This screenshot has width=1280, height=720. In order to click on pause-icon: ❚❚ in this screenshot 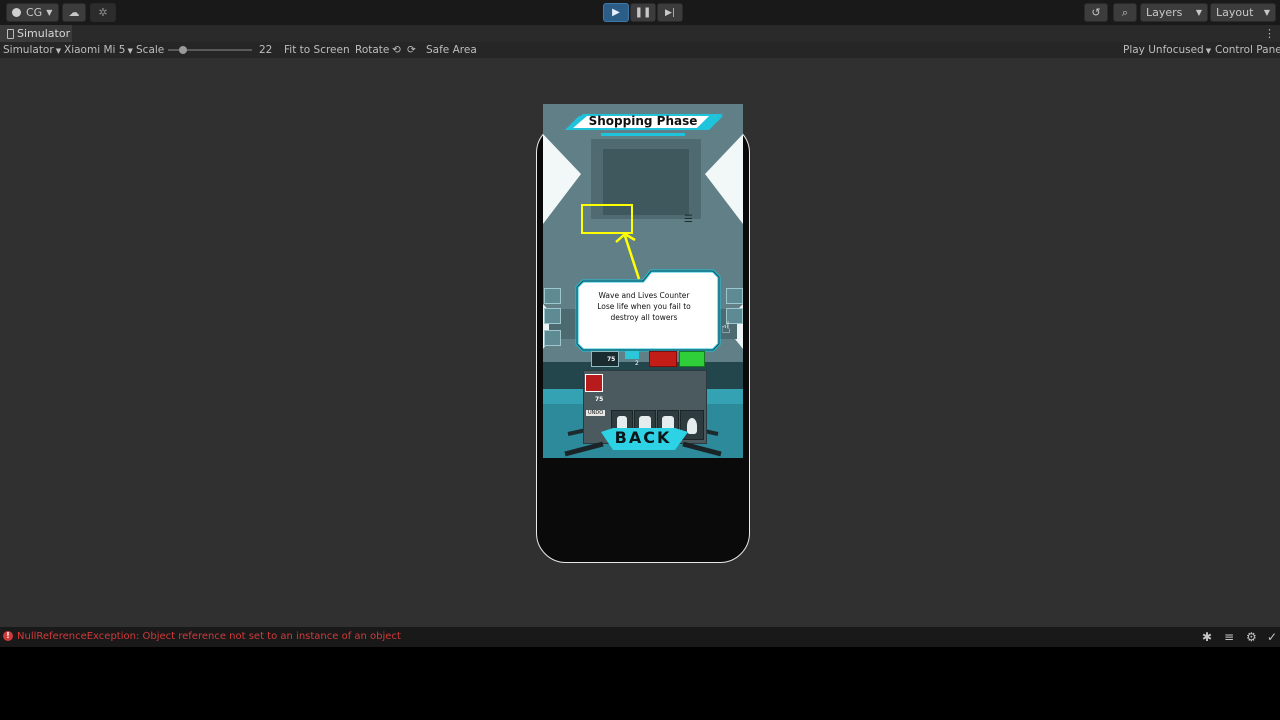, I will do `click(643, 12)`.